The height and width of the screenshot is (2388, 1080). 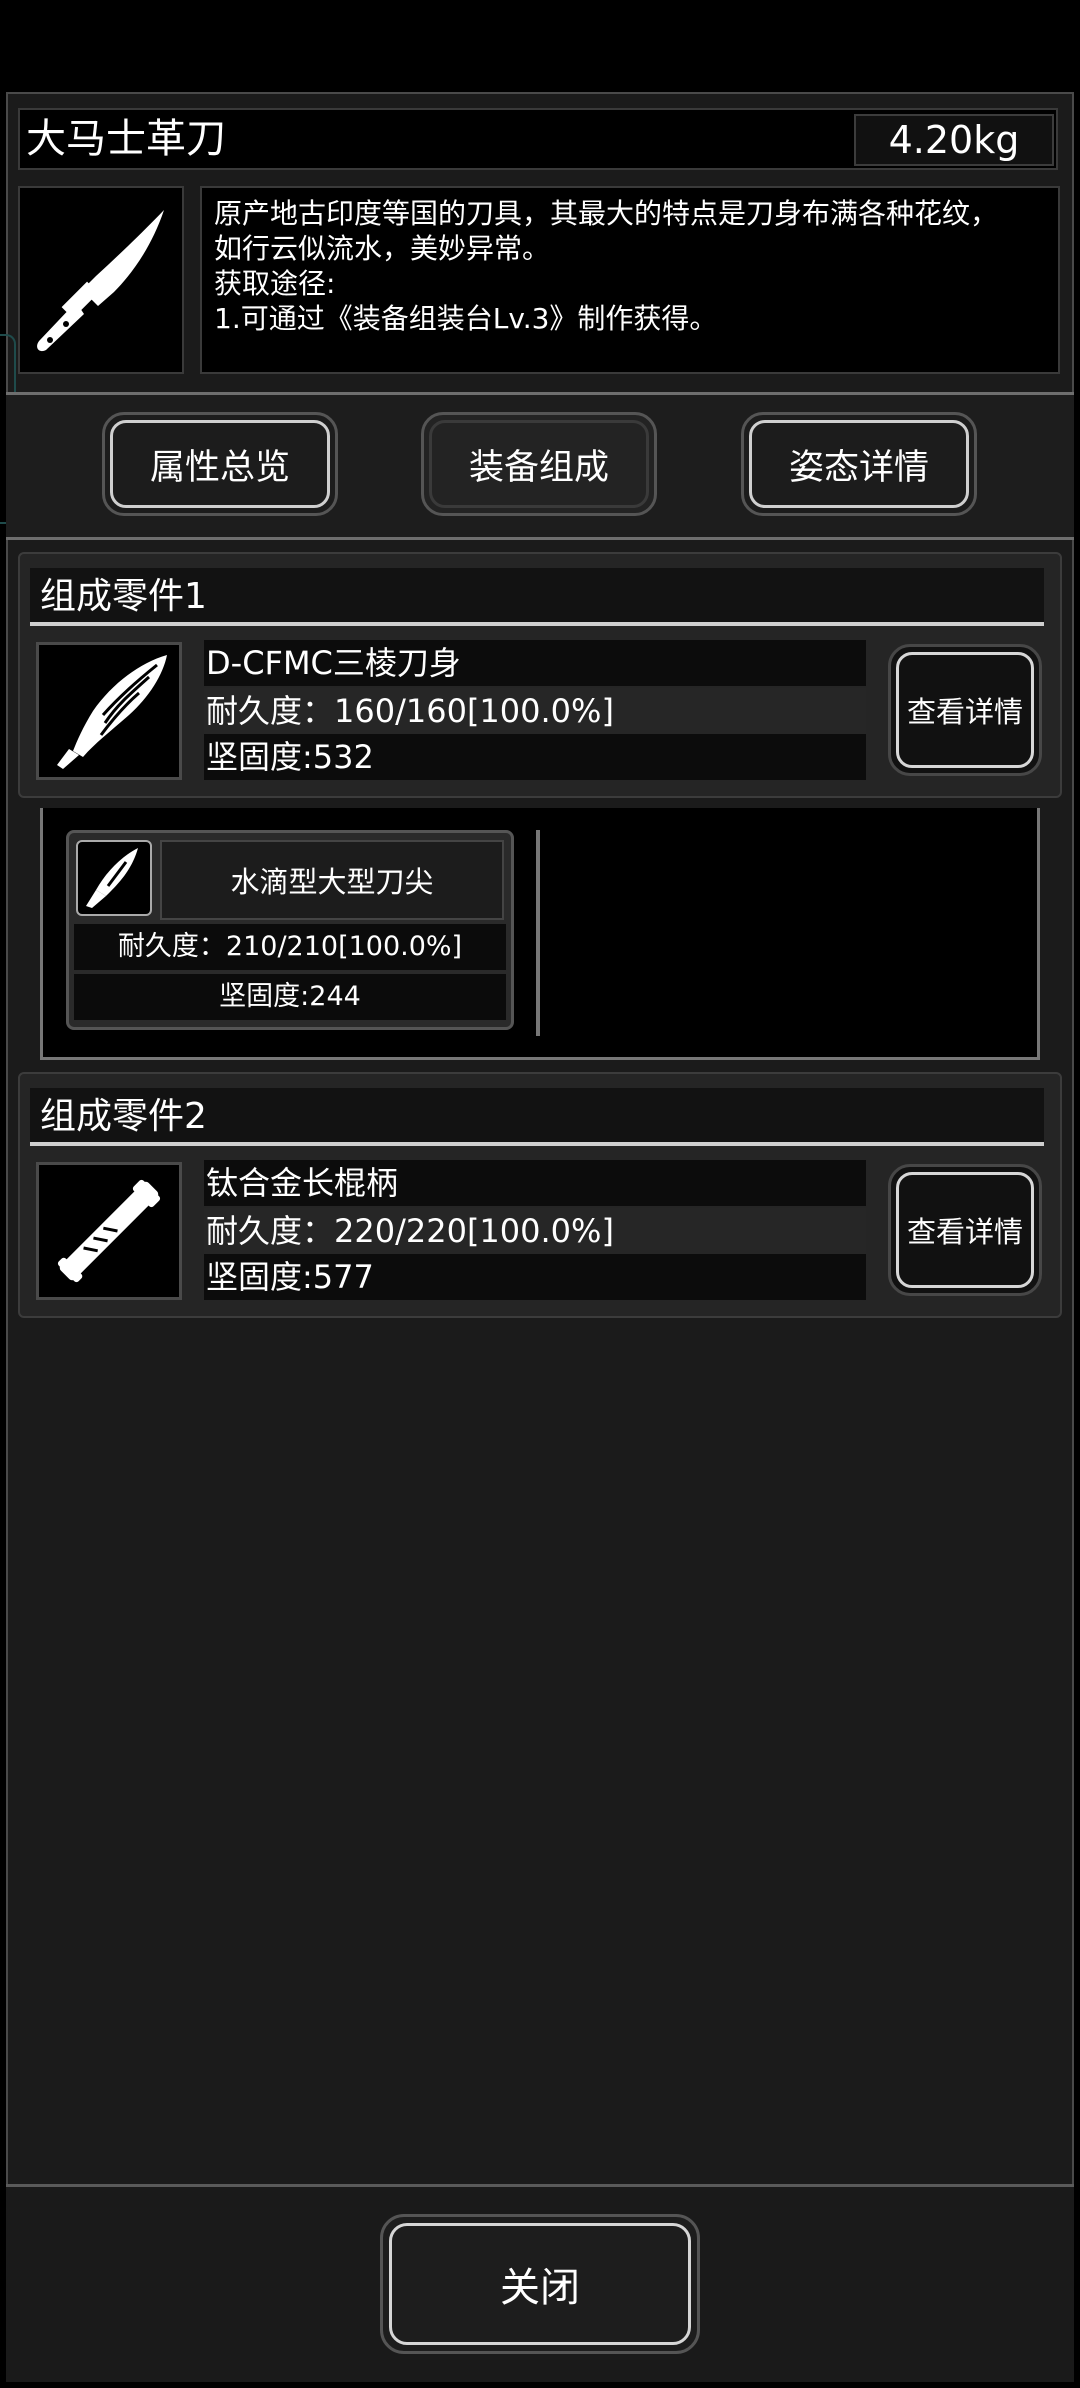 I want to click on part-header: 组成零件1, so click(x=537, y=597).